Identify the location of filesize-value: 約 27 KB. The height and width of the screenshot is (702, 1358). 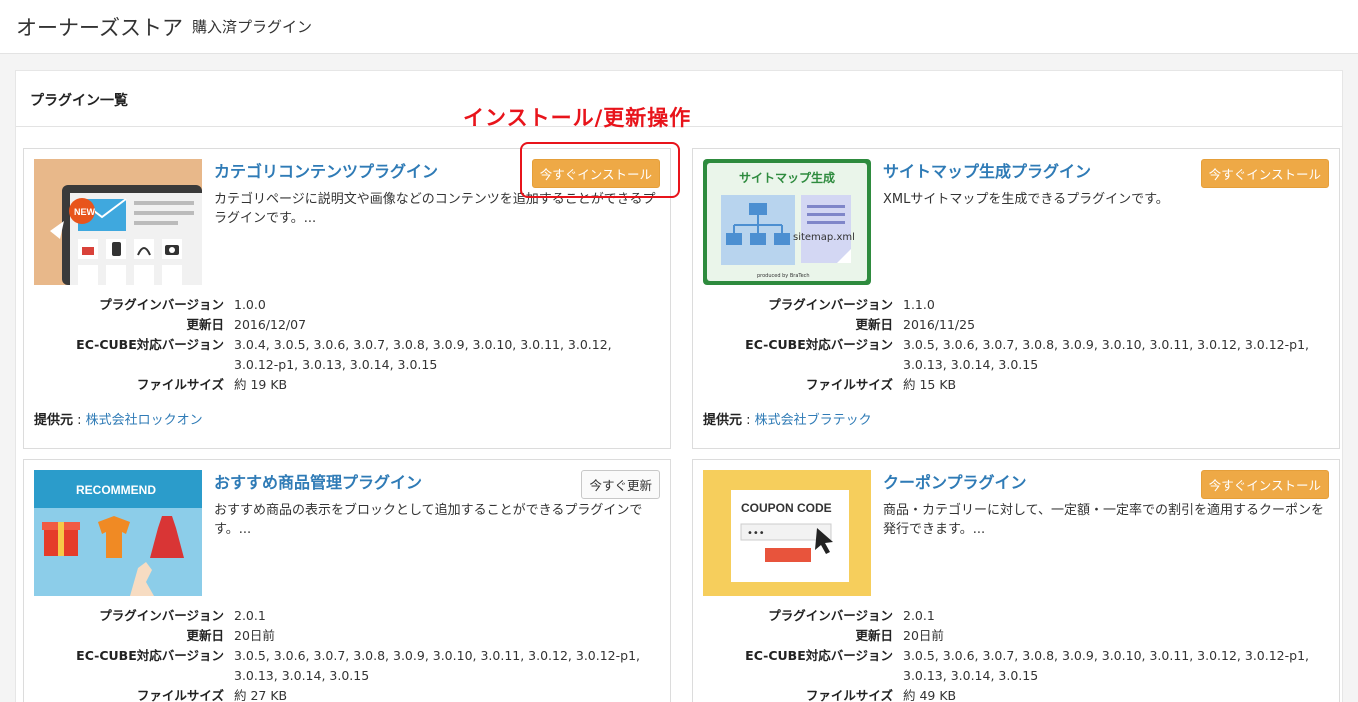
(261, 695).